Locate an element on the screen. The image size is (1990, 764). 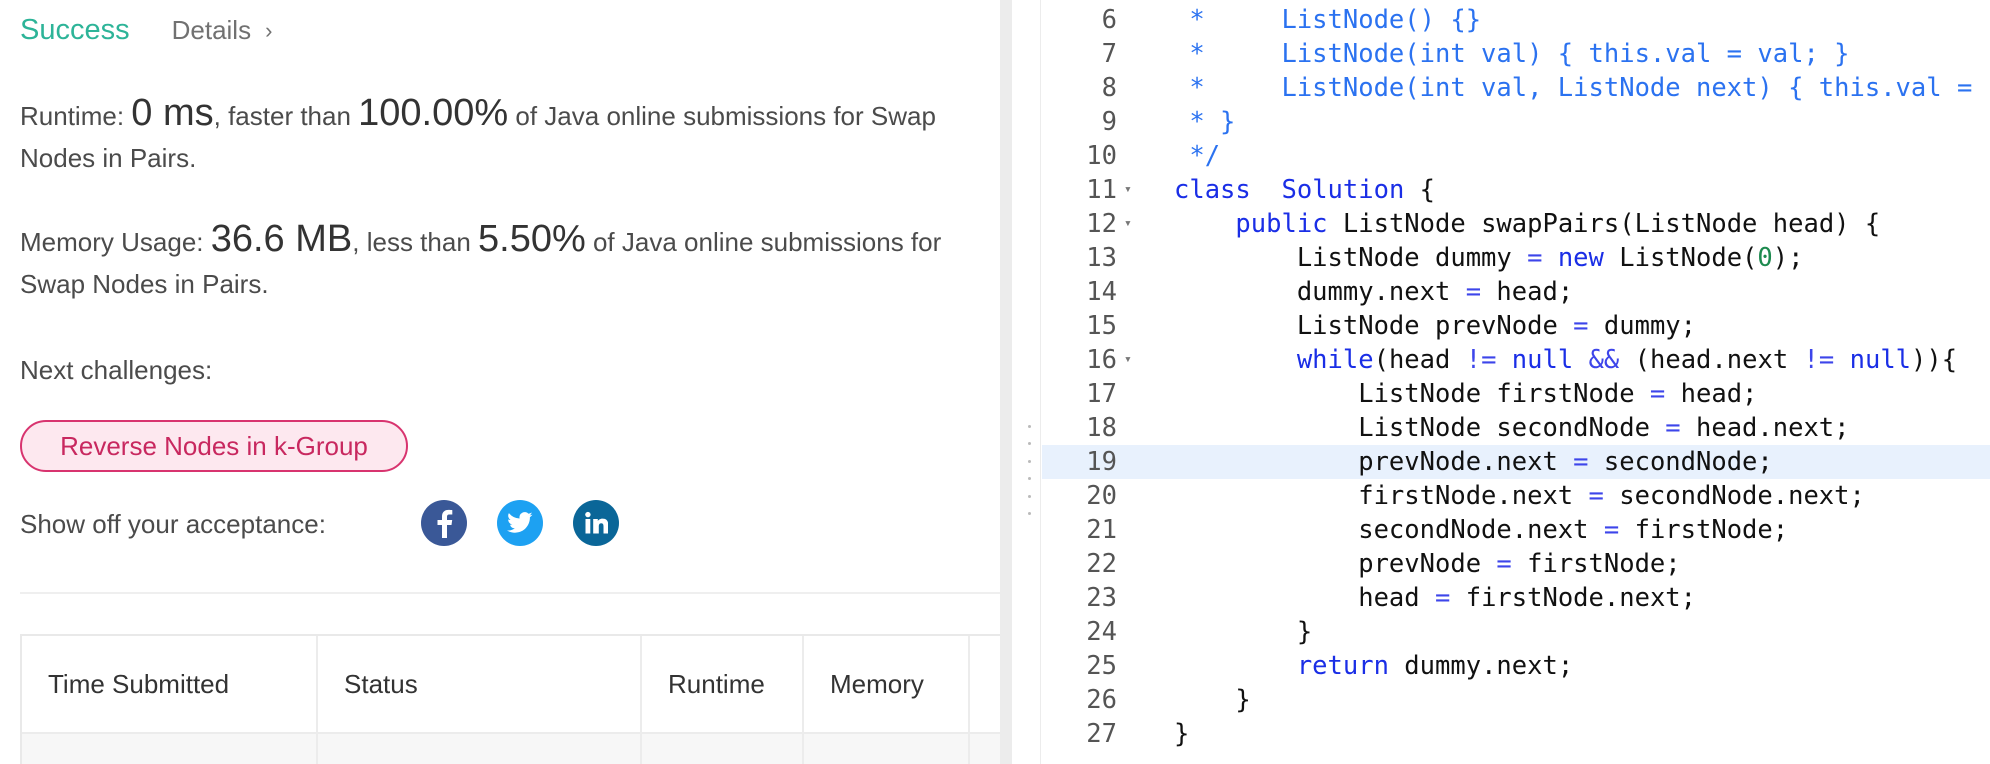
line-number: 10 is located at coordinates (1101, 156).